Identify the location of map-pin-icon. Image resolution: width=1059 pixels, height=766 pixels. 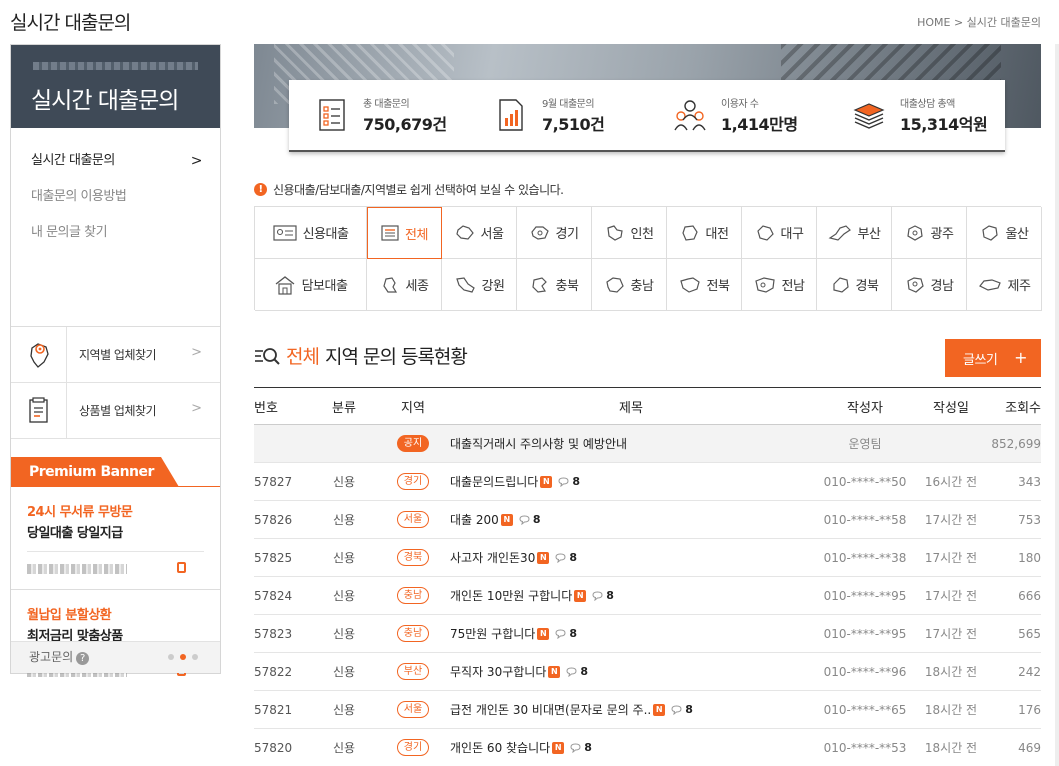
(39, 354).